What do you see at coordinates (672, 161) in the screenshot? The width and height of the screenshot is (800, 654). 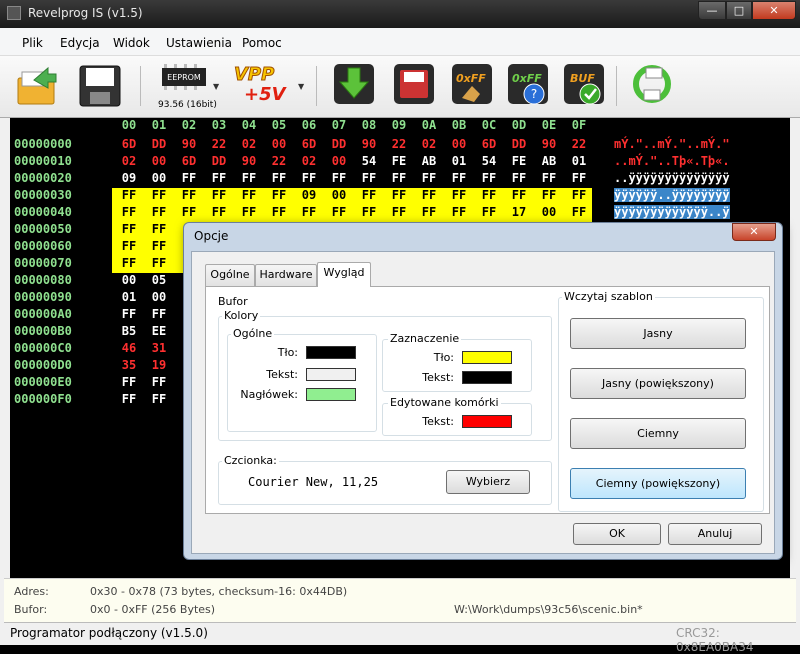 I see `hex-ascii: ..mÝ."..Tþ«.Tþ«.` at bounding box center [672, 161].